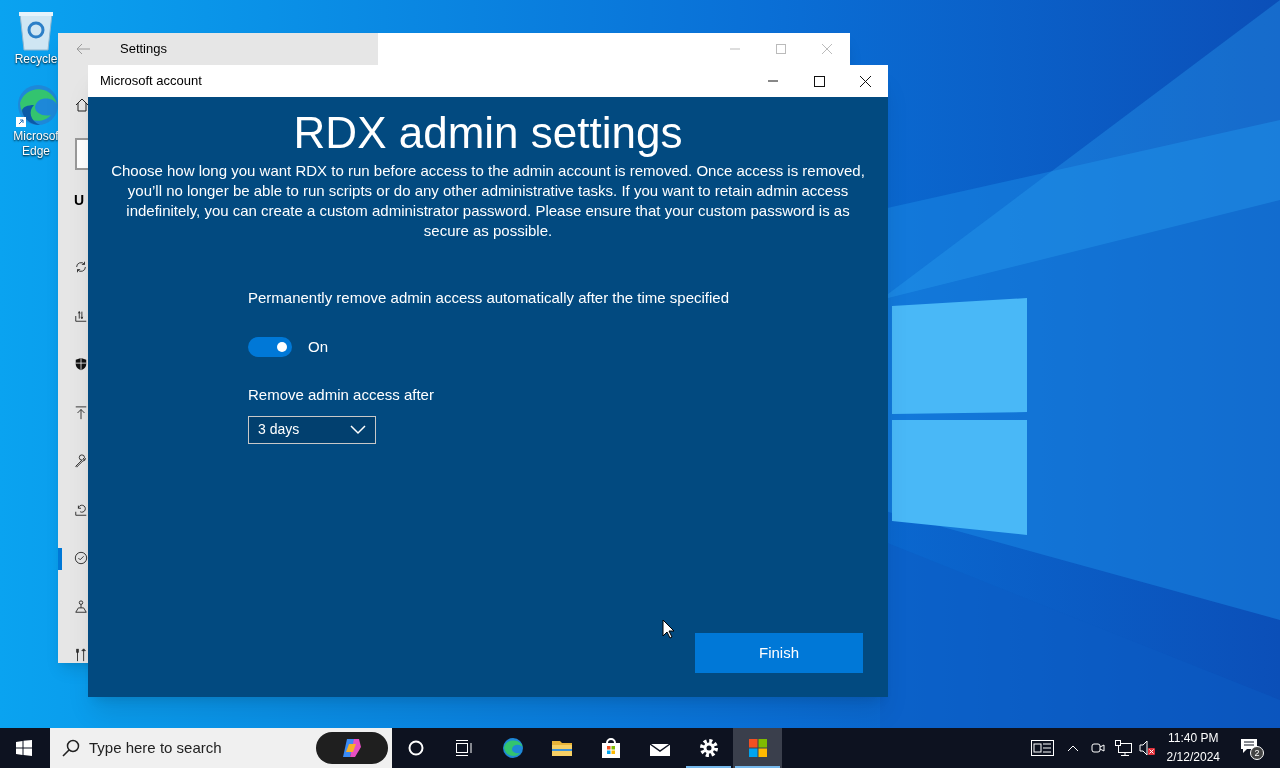  I want to click on window-title: Settings, so click(143, 49).